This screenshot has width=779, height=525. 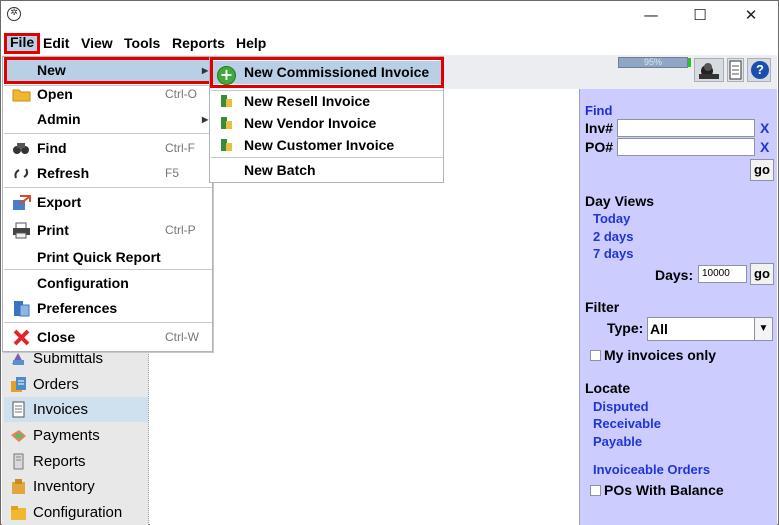 I want to click on menu-item-label: Export, so click(x=59, y=202).